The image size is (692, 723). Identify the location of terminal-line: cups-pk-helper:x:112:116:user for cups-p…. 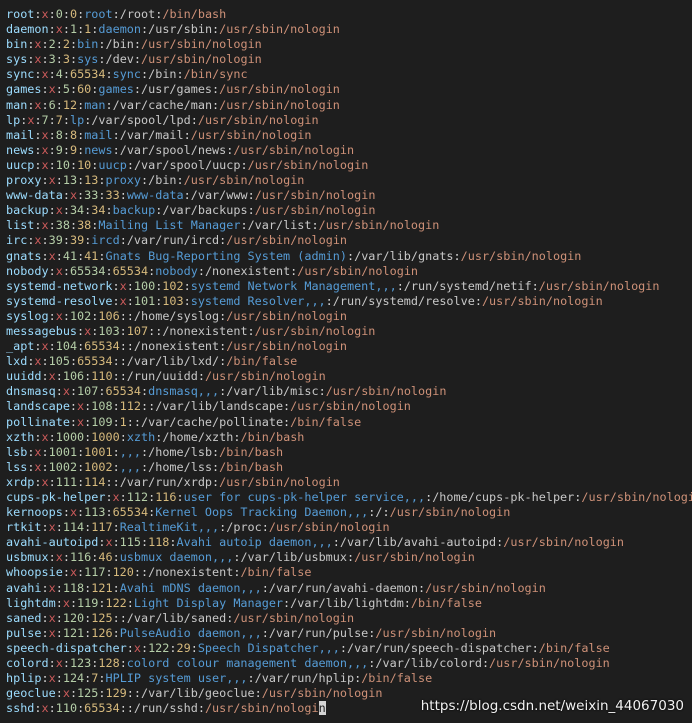
(349, 497).